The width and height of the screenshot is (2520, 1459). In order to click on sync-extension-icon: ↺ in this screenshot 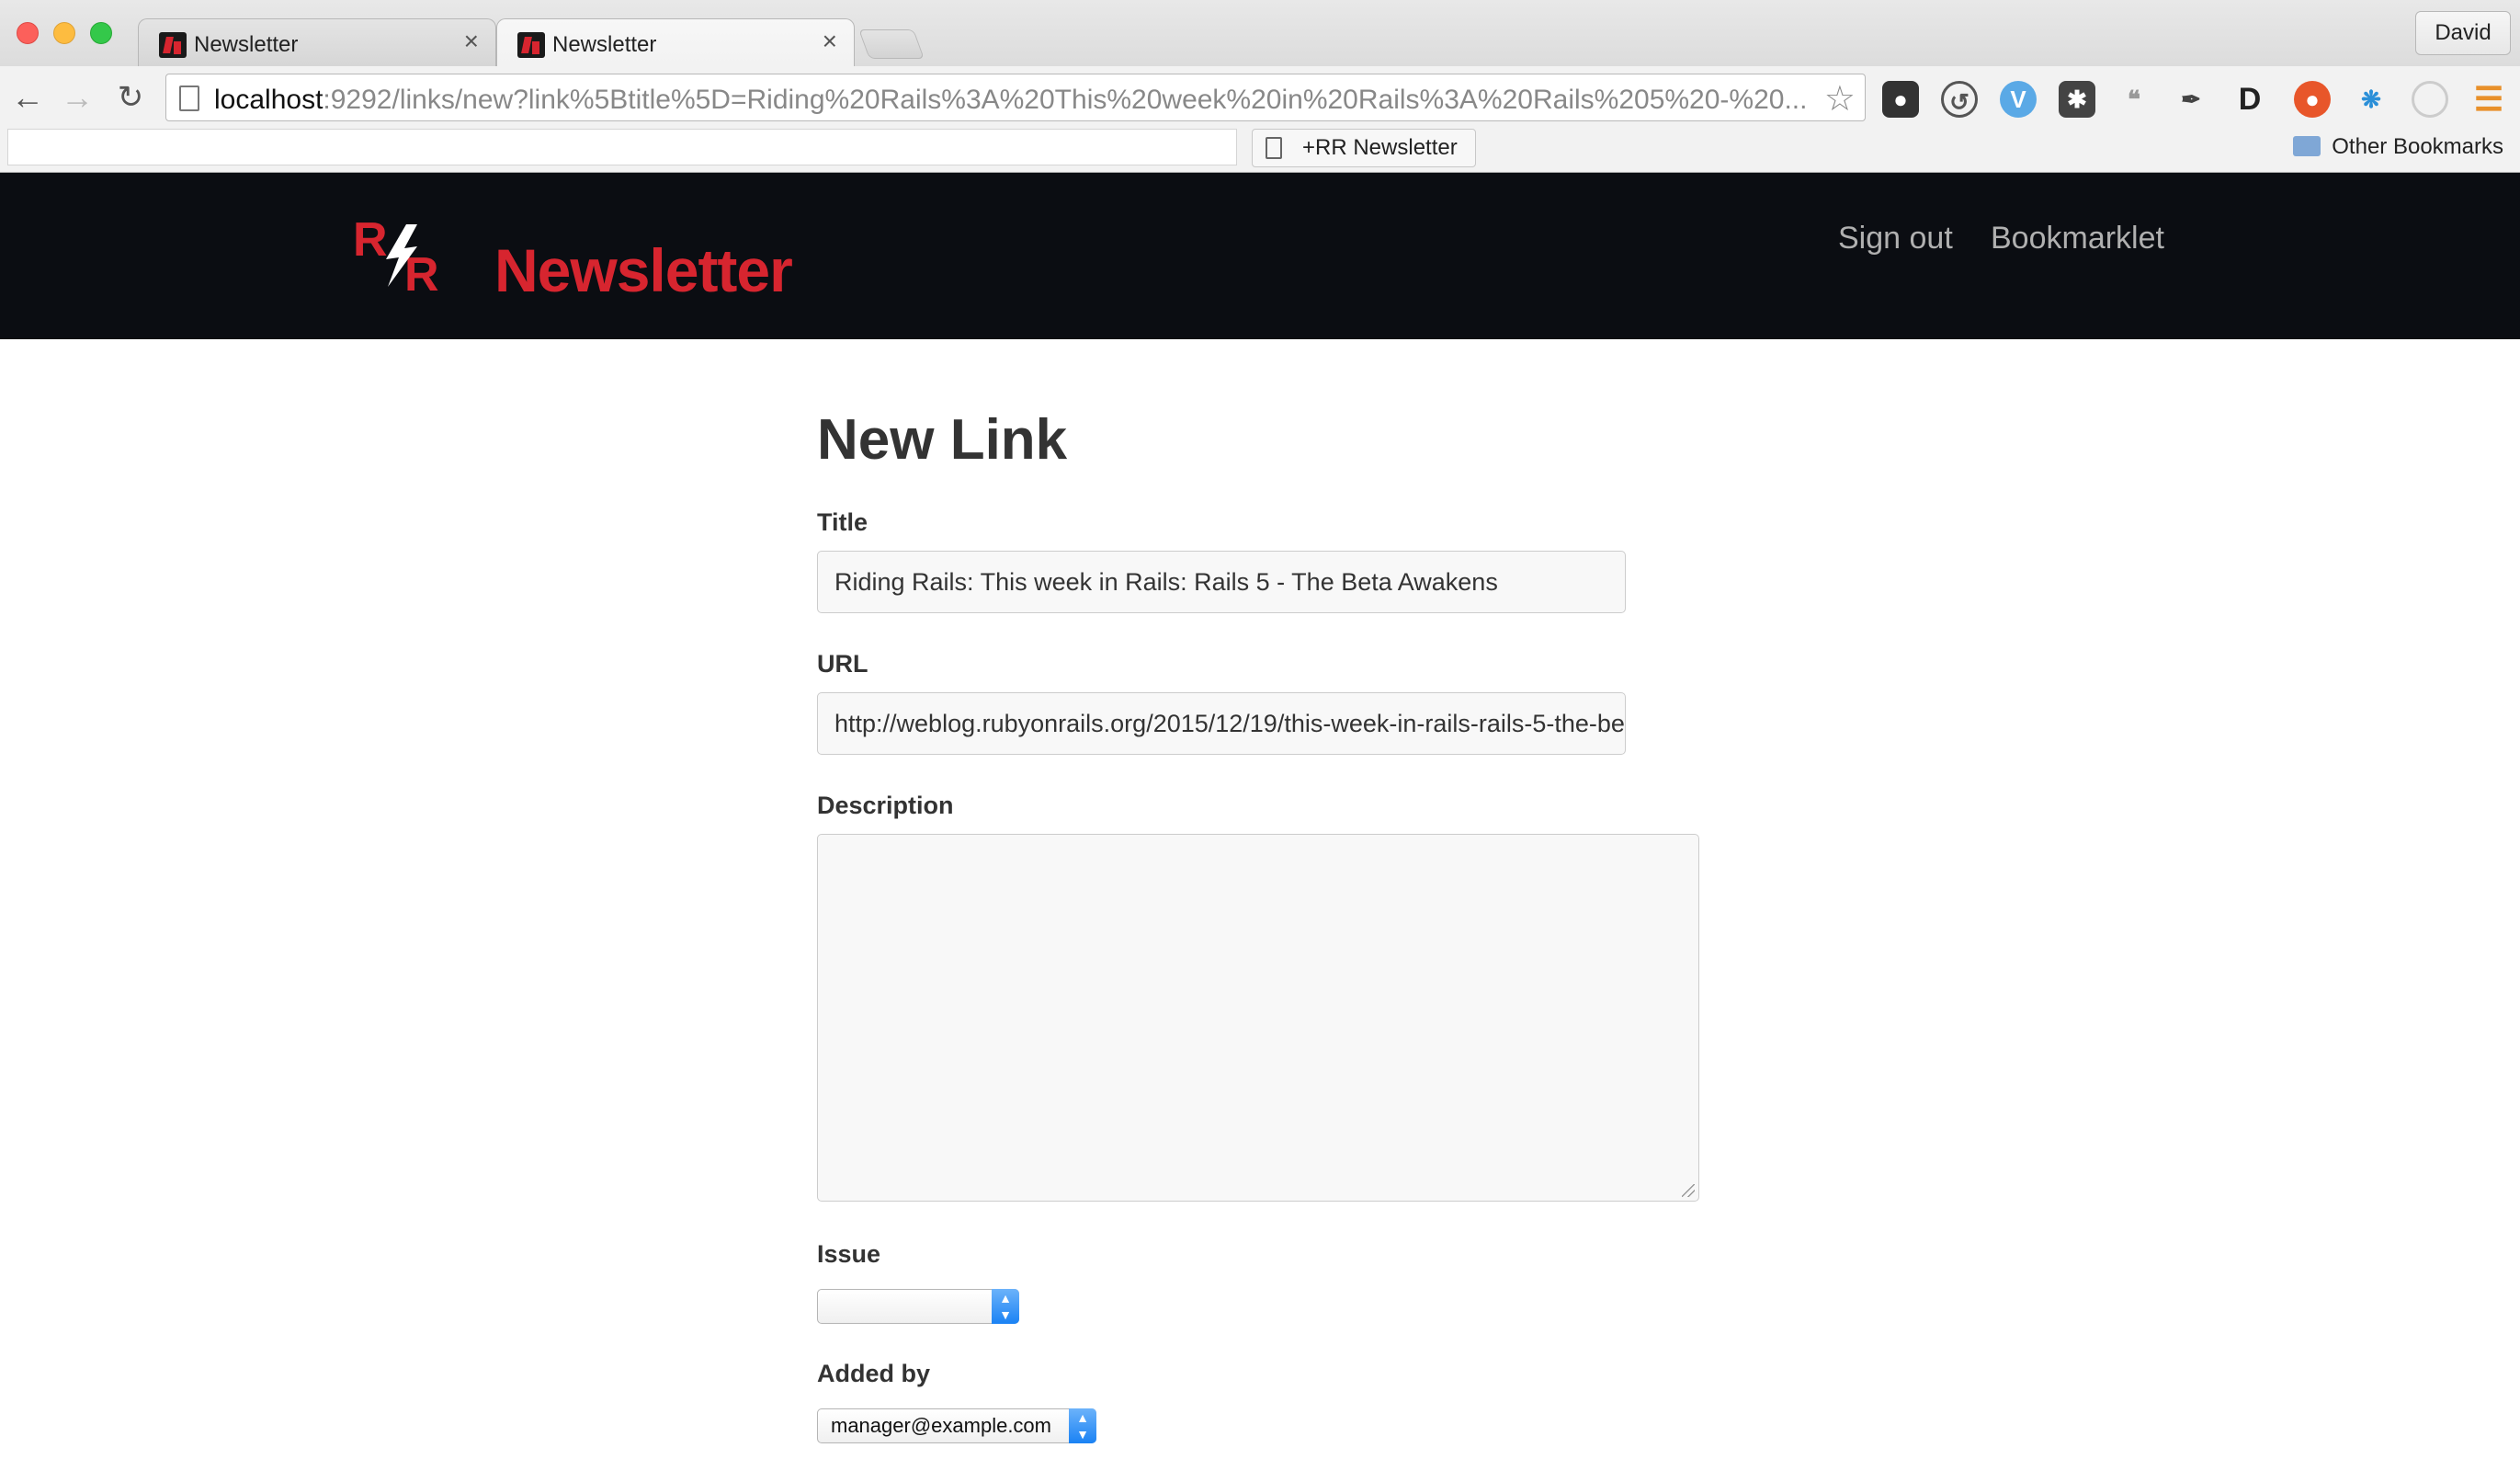, I will do `click(1959, 99)`.